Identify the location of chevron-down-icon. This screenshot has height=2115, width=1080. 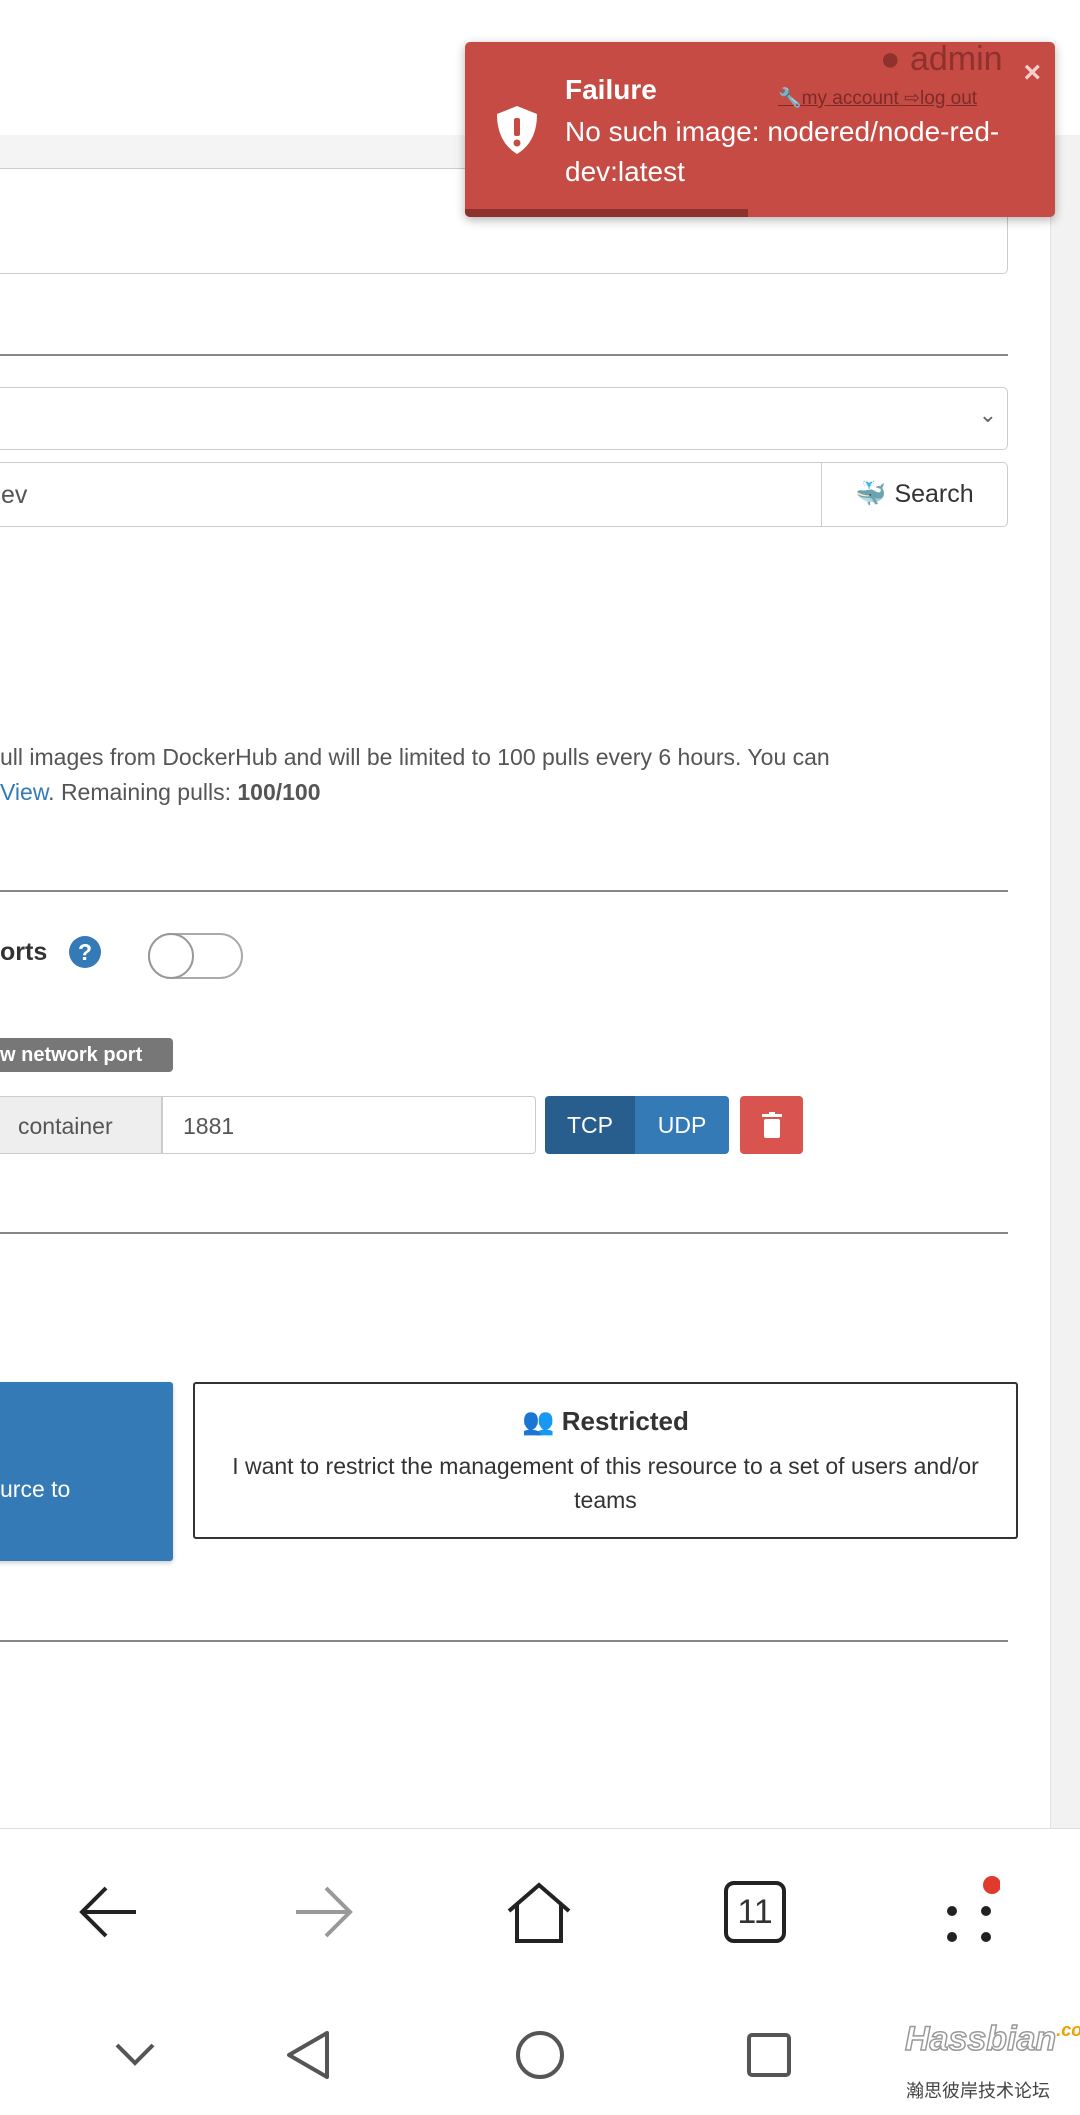
(135, 2055).